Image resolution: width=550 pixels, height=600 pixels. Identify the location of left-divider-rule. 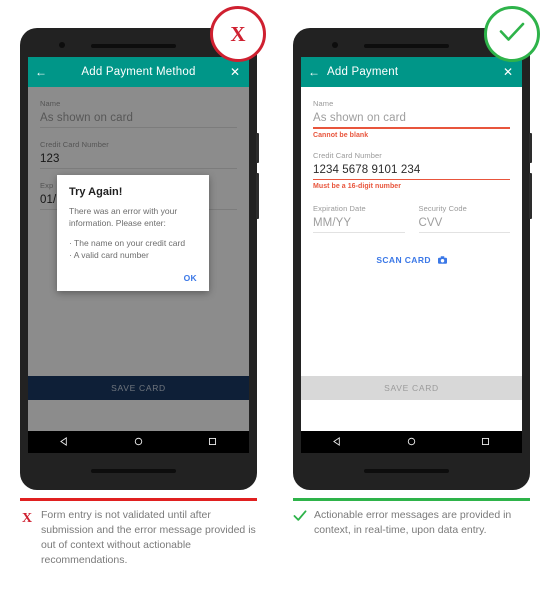
(138, 499).